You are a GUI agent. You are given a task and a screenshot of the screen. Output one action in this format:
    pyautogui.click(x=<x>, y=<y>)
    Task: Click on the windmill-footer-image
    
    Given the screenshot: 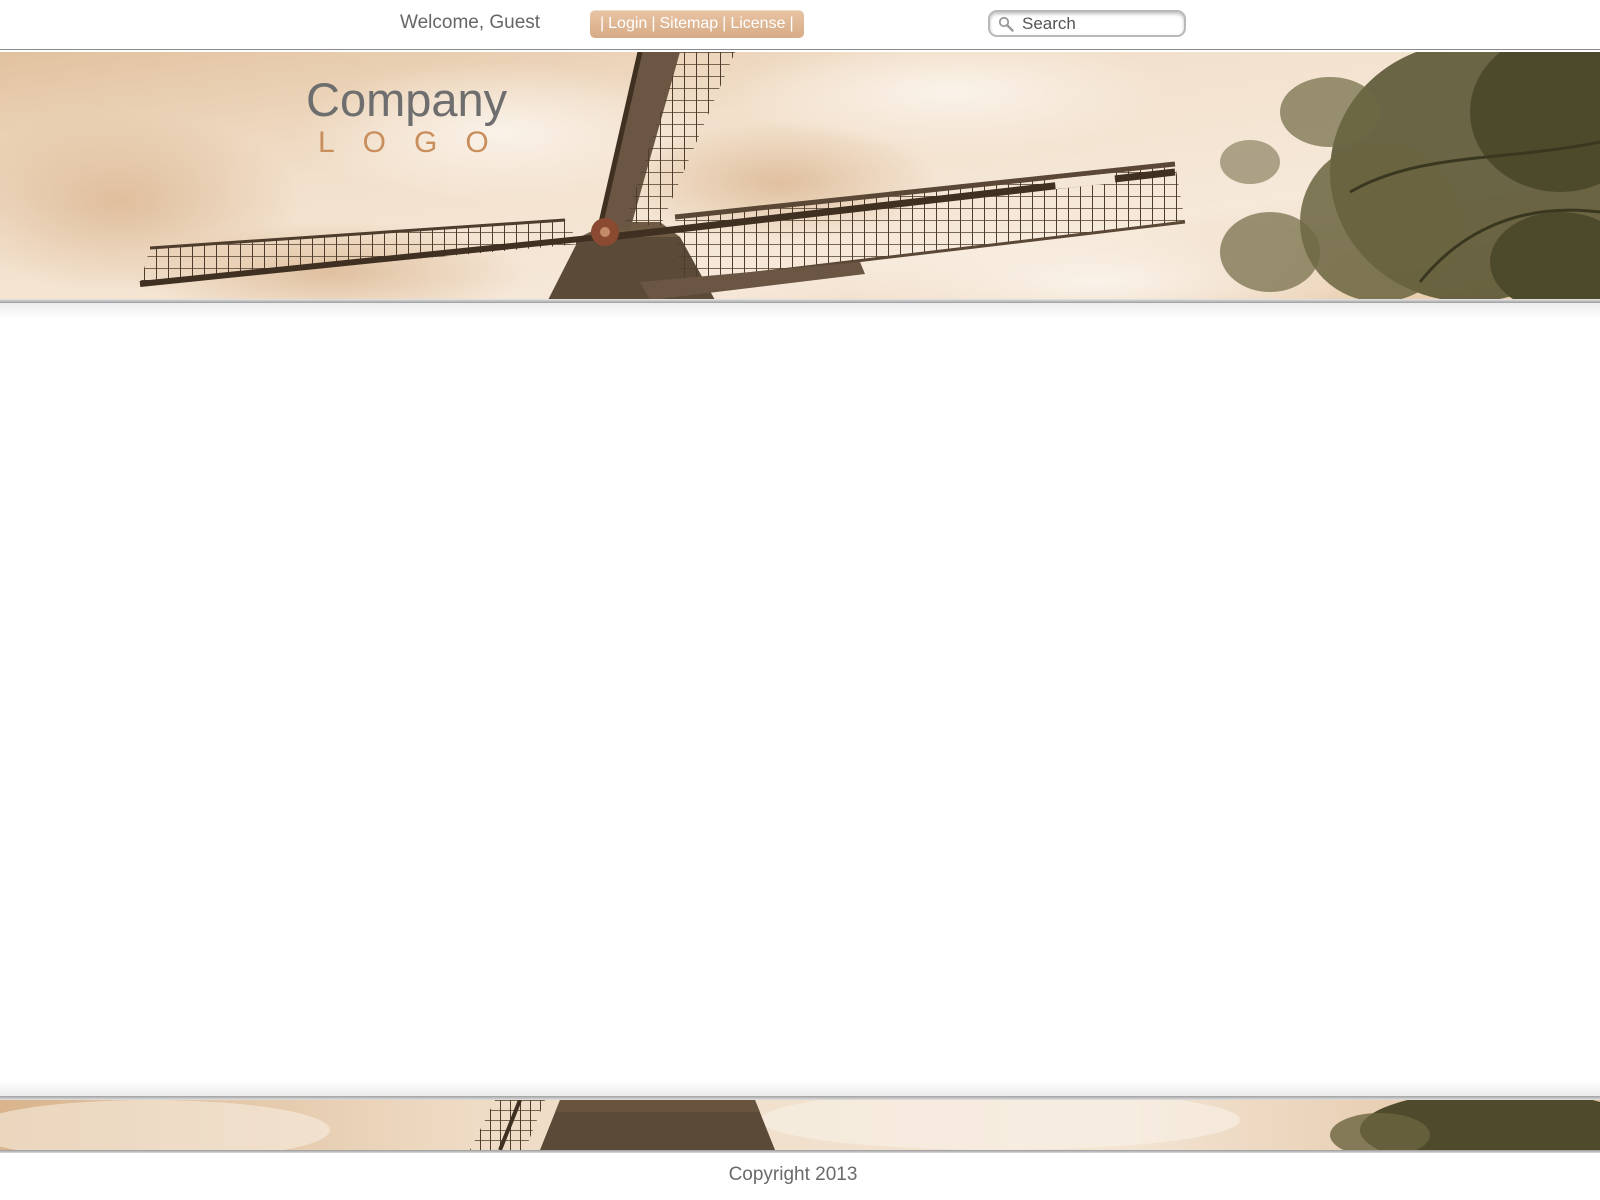 What is the action you would take?
    pyautogui.click(x=800, y=1125)
    